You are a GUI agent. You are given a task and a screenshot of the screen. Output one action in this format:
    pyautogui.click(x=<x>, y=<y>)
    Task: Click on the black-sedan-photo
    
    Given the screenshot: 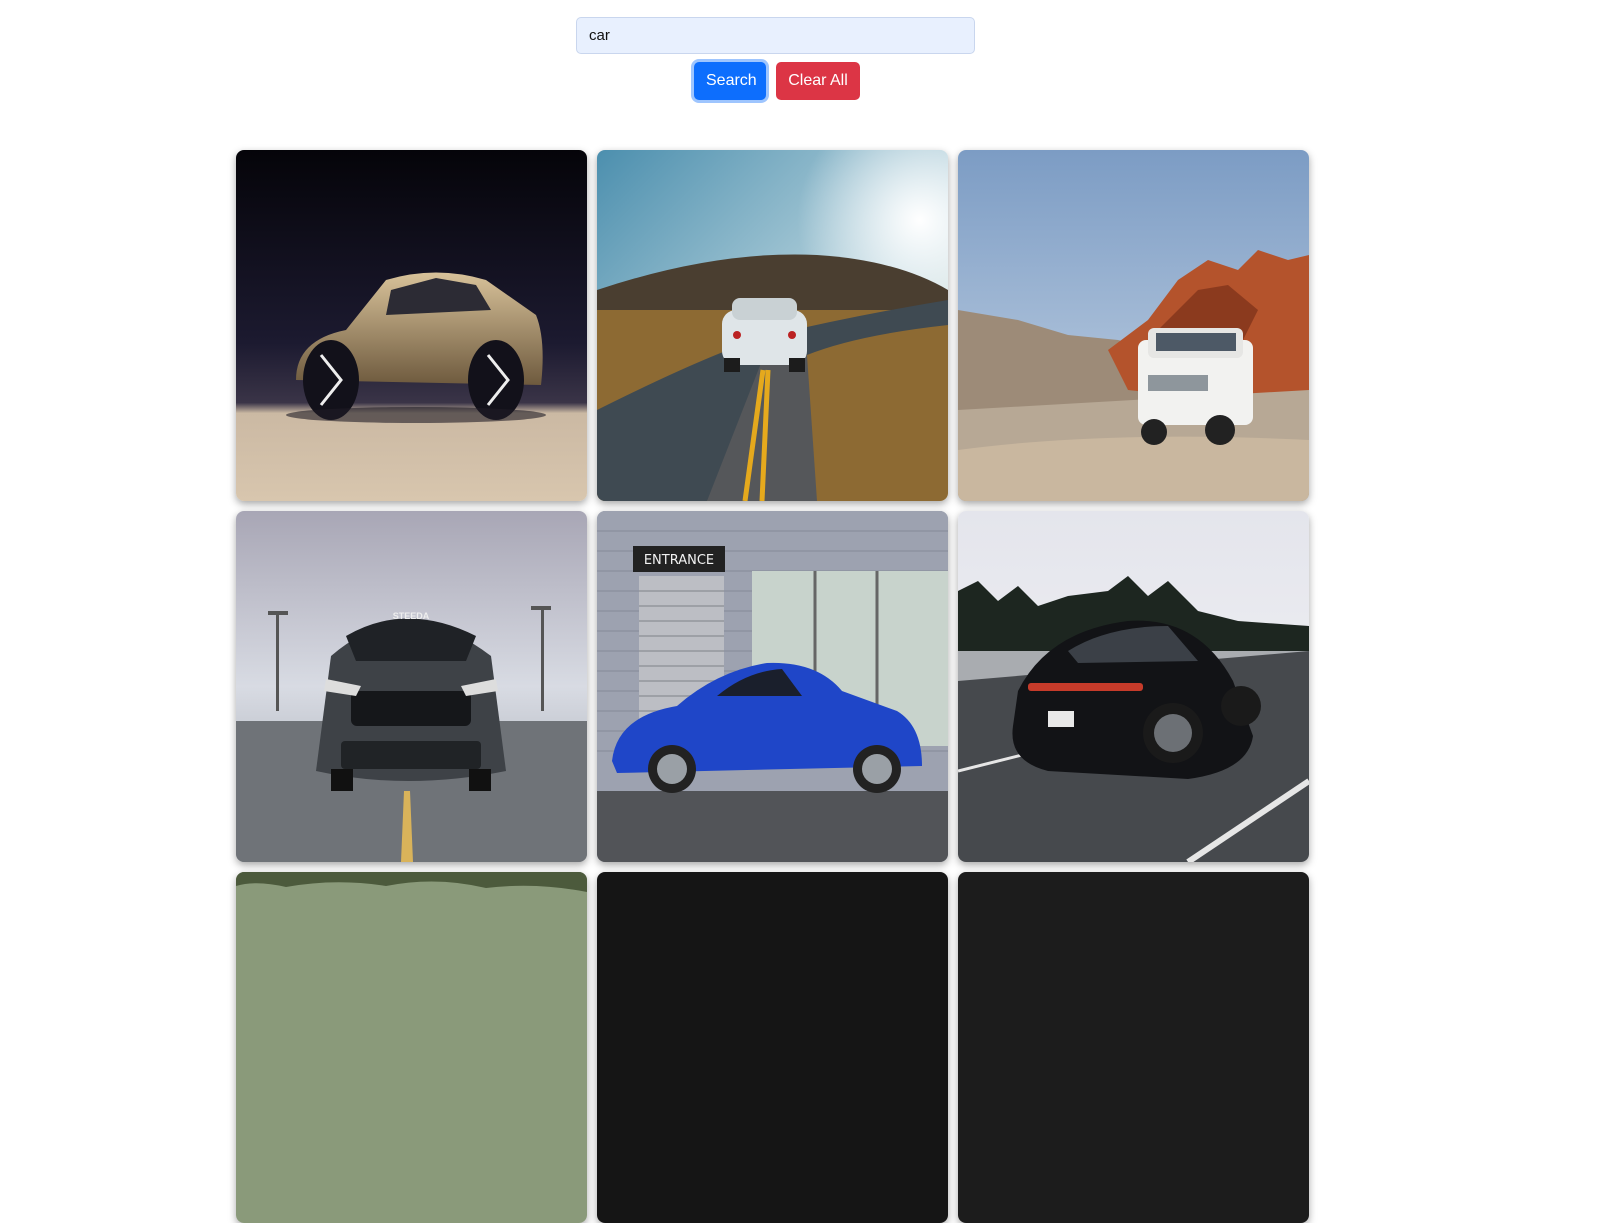 What is the action you would take?
    pyautogui.click(x=1133, y=686)
    